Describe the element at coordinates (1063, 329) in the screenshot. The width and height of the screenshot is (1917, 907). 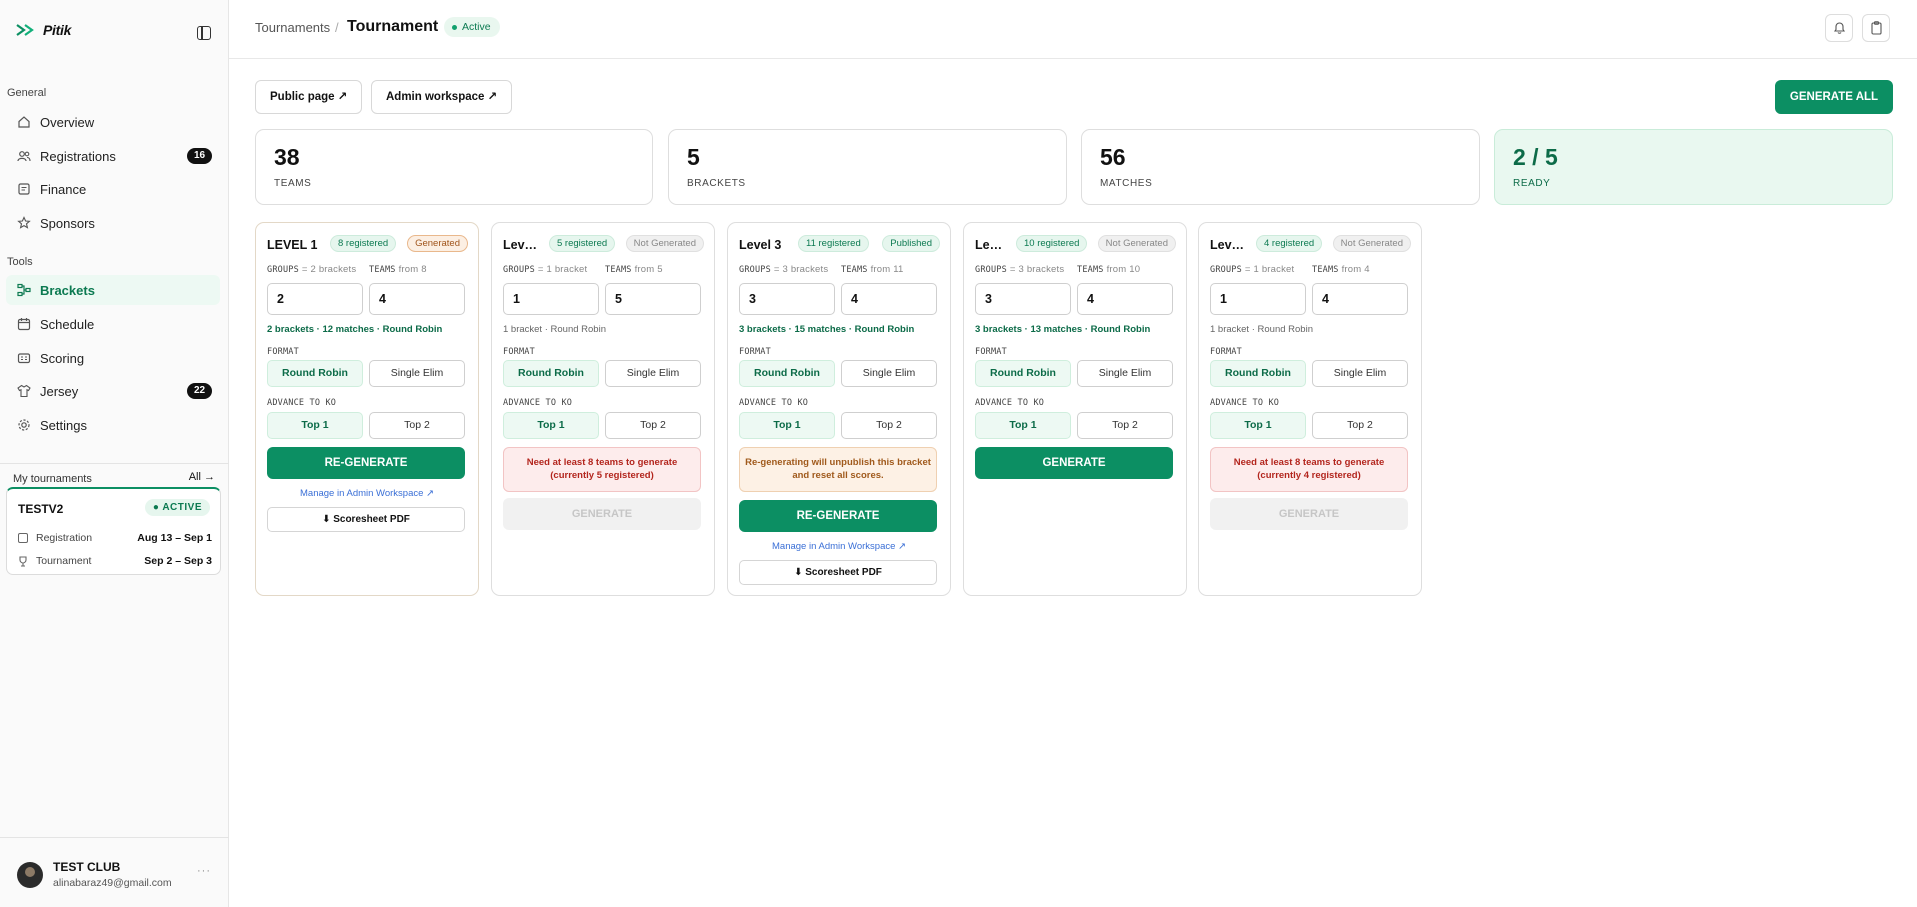
I see `bracket-summary: 3 brackets · 13 matches · Round Robin` at that location.